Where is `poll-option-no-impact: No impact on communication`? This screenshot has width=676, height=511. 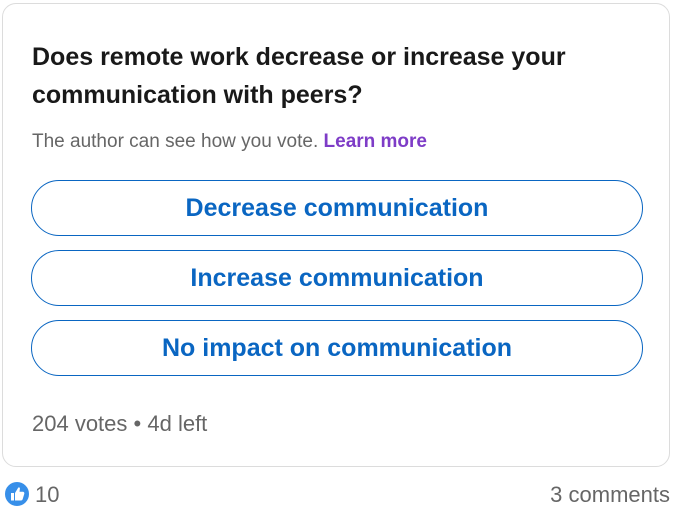
poll-option-no-impact: No impact on communication is located at coordinates (337, 348).